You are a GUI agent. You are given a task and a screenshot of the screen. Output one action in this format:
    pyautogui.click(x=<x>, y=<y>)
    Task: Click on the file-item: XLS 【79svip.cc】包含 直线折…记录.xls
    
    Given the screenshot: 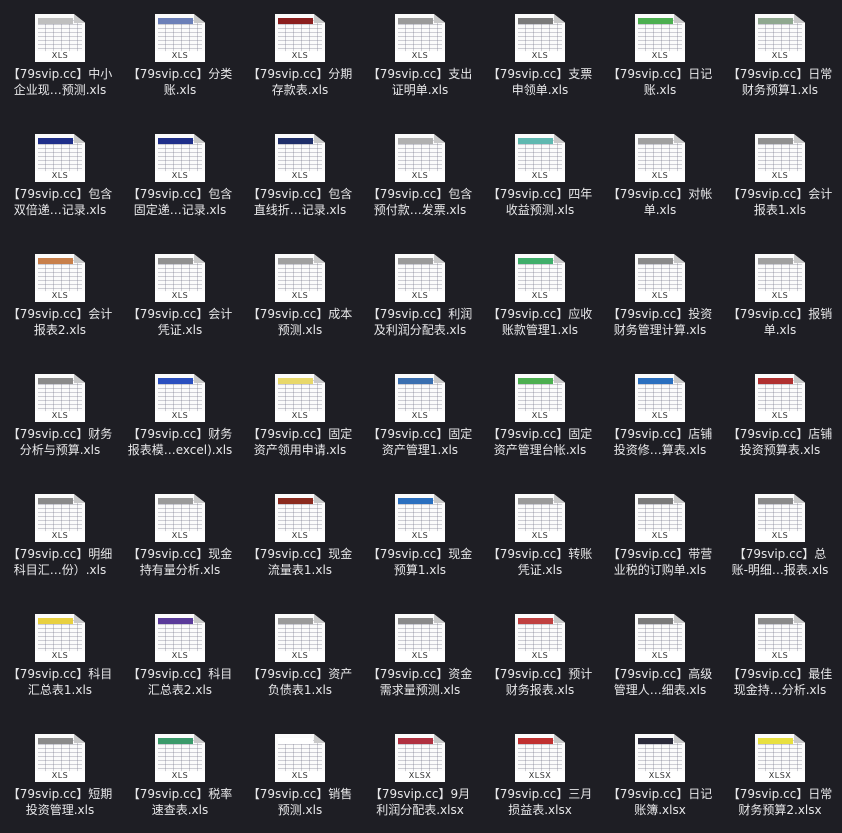 What is the action you would take?
    pyautogui.click(x=300, y=175)
    